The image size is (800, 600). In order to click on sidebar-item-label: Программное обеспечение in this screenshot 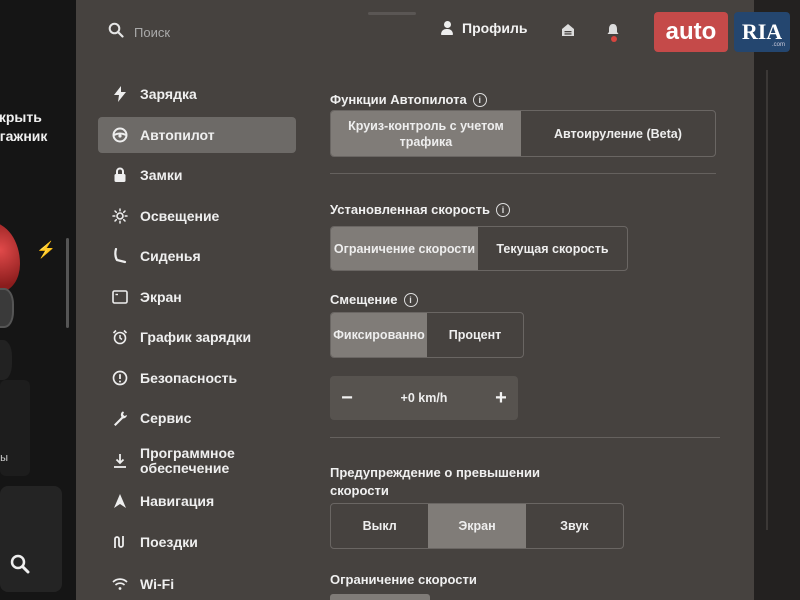, I will do `click(187, 460)`.